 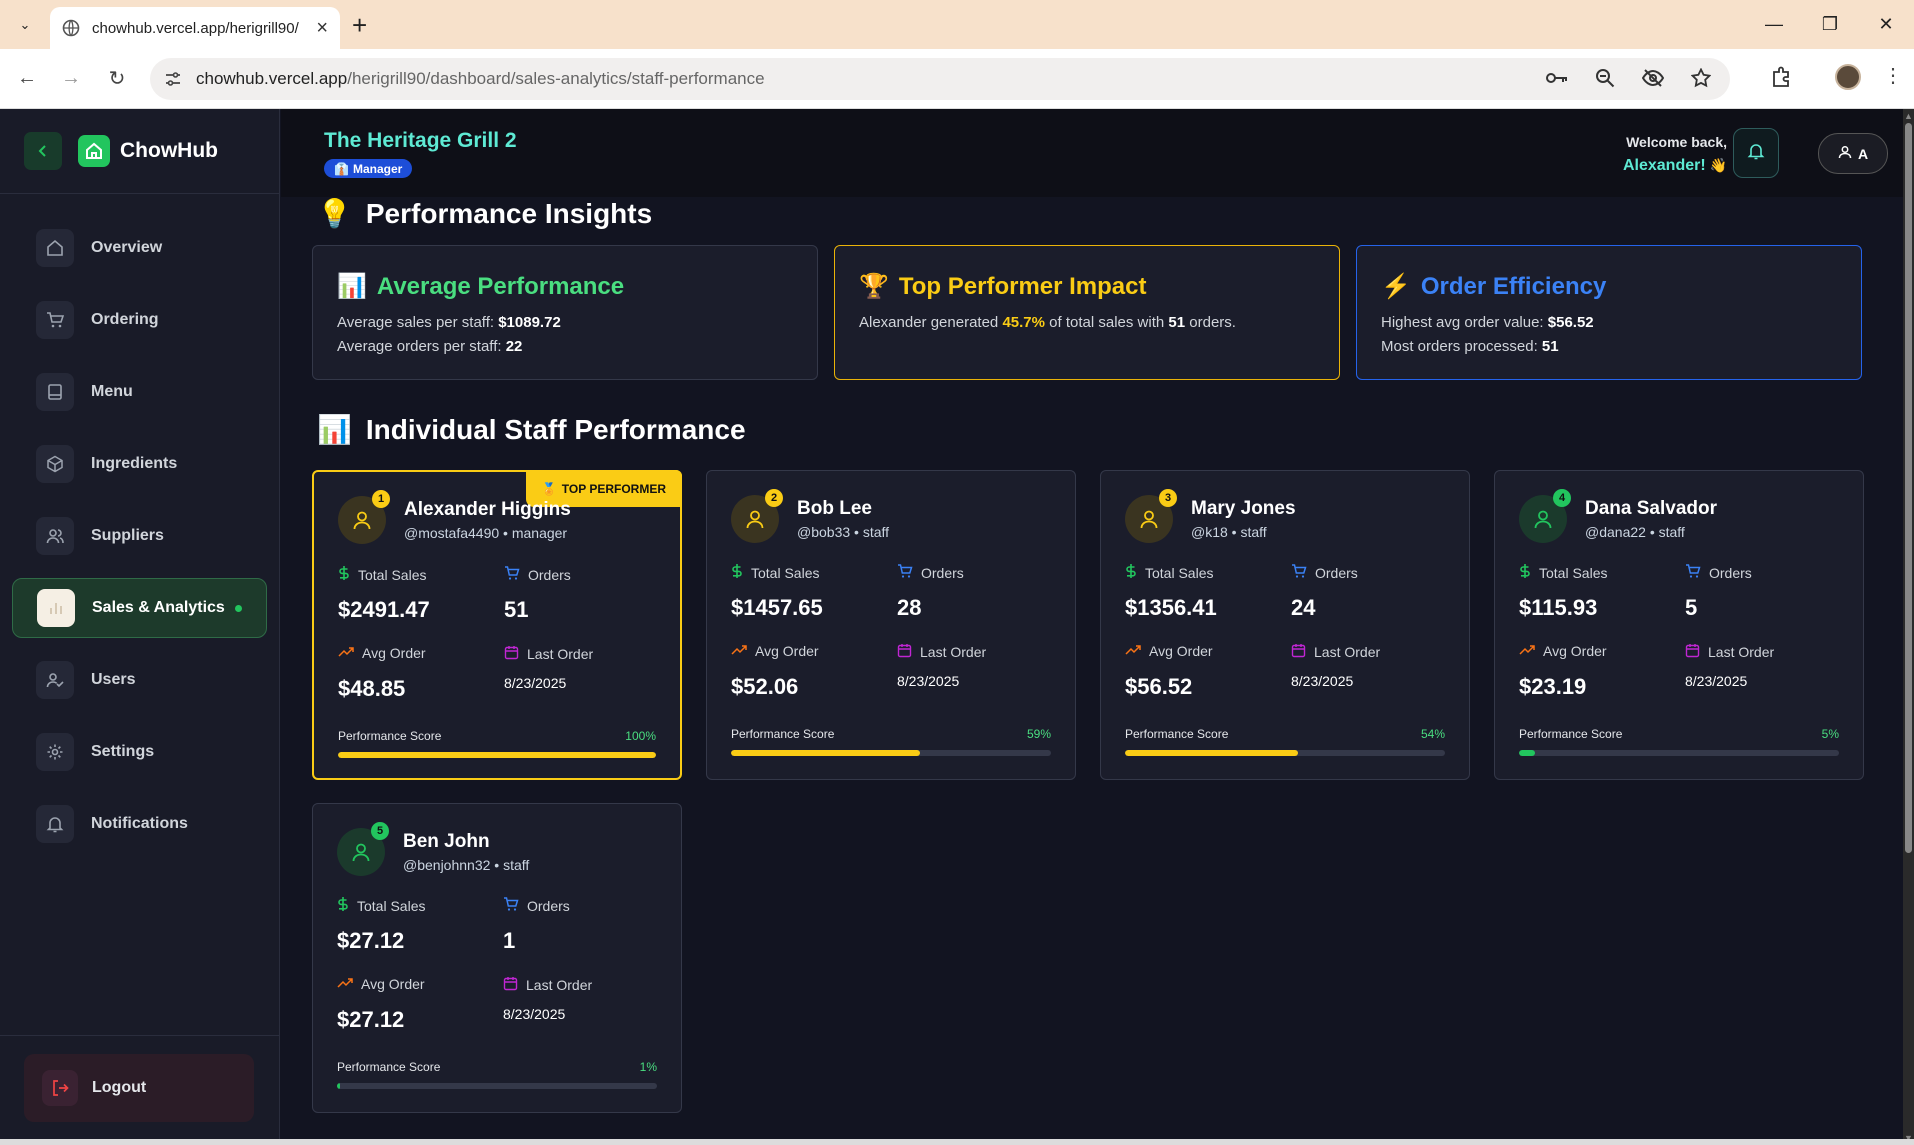 I want to click on insights-title-text: Performance Insights, so click(x=509, y=213).